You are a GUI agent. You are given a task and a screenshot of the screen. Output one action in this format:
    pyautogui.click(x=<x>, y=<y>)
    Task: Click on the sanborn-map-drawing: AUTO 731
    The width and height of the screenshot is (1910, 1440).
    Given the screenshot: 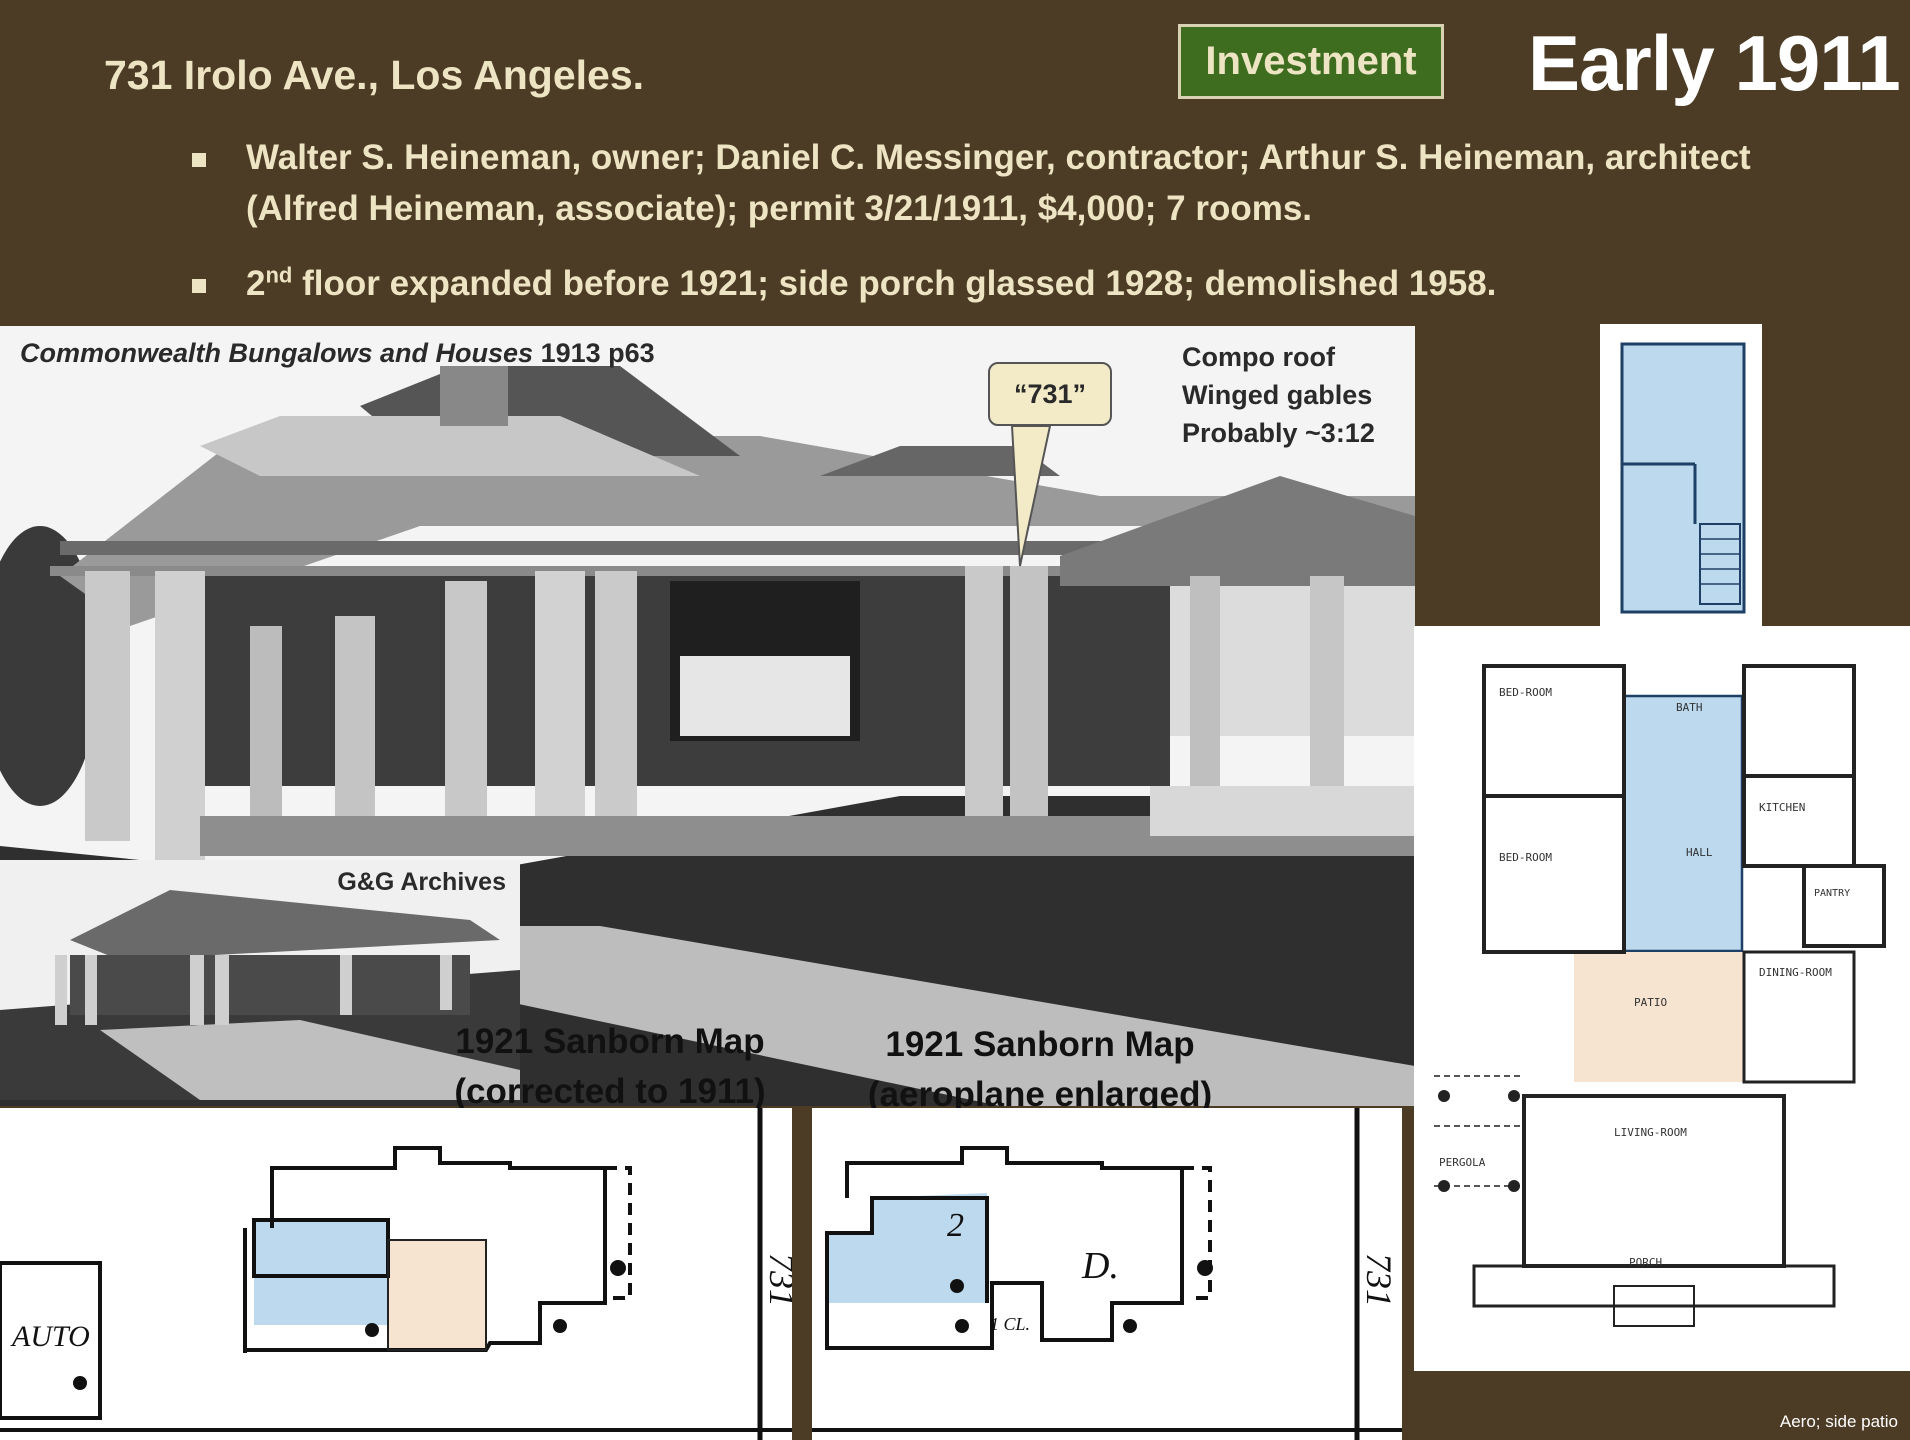 What is the action you would take?
    pyautogui.click(x=396, y=1274)
    